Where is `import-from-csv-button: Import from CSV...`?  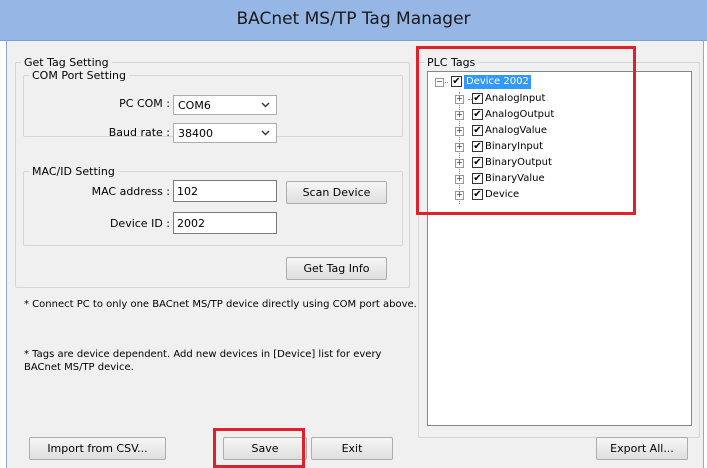 import-from-csv-button: Import from CSV... is located at coordinates (97, 448).